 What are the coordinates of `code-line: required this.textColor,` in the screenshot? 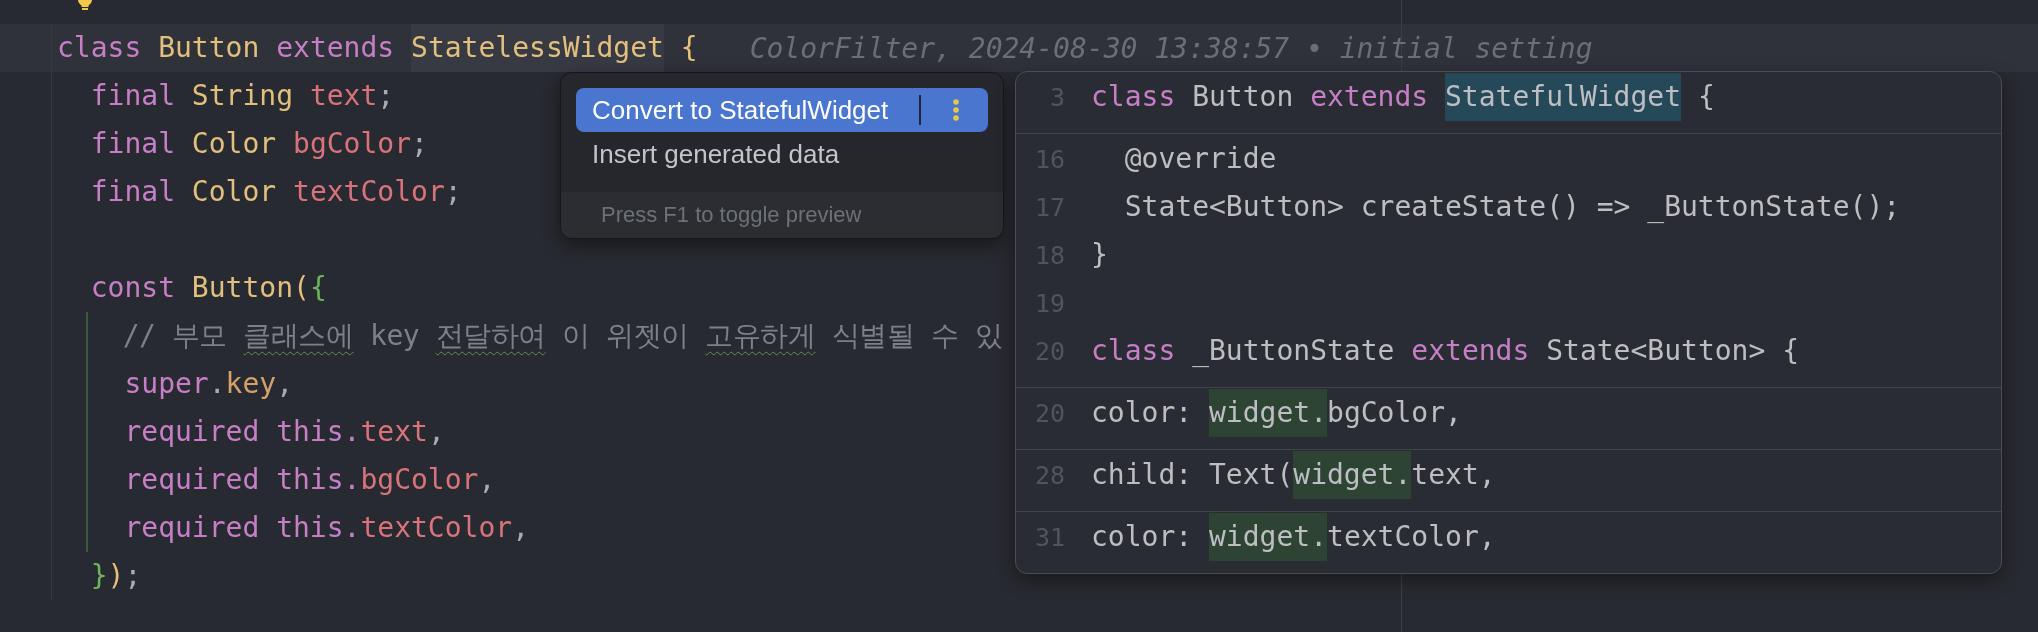 It's located at (326, 528).